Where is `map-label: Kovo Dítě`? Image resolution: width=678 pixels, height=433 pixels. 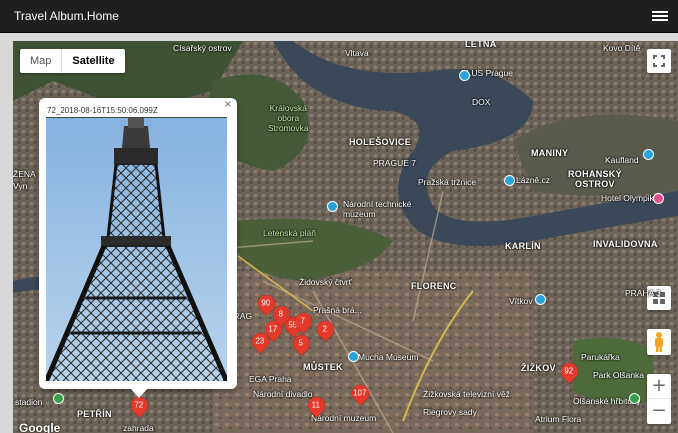
map-label: Kovo Dítě is located at coordinates (622, 48).